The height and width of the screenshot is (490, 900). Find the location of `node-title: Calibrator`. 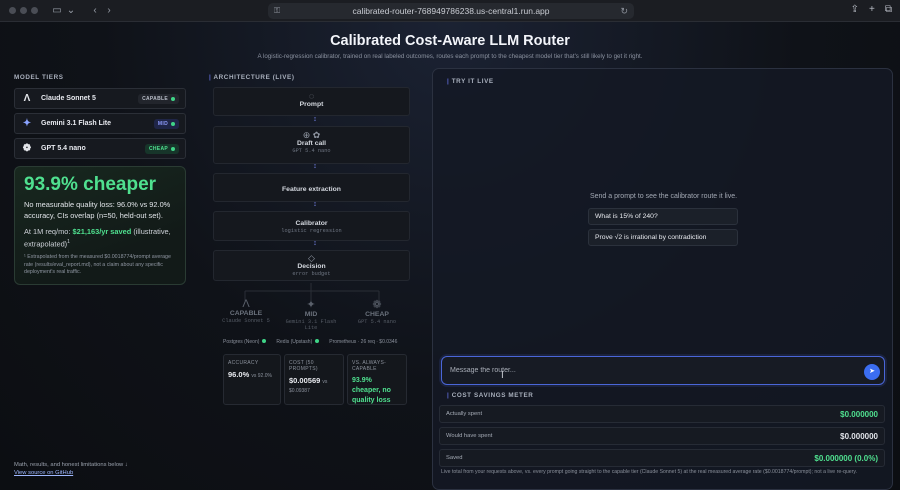

node-title: Calibrator is located at coordinates (311, 223).